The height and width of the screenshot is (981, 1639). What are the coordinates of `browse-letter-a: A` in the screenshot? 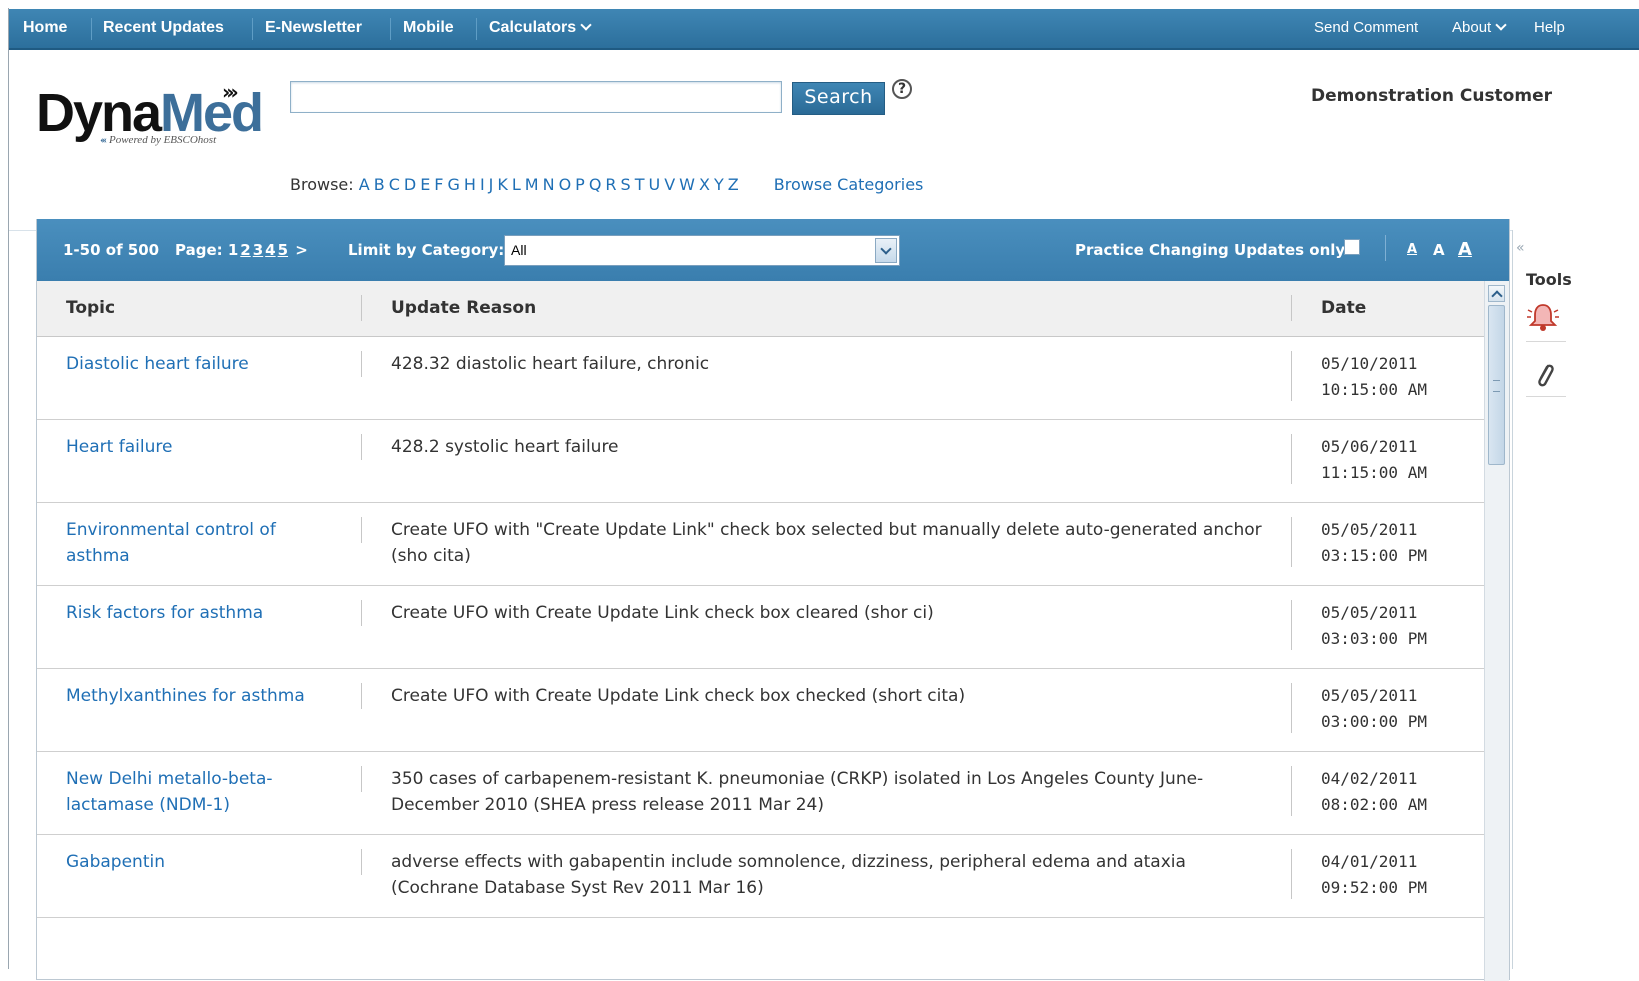 It's located at (364, 184).